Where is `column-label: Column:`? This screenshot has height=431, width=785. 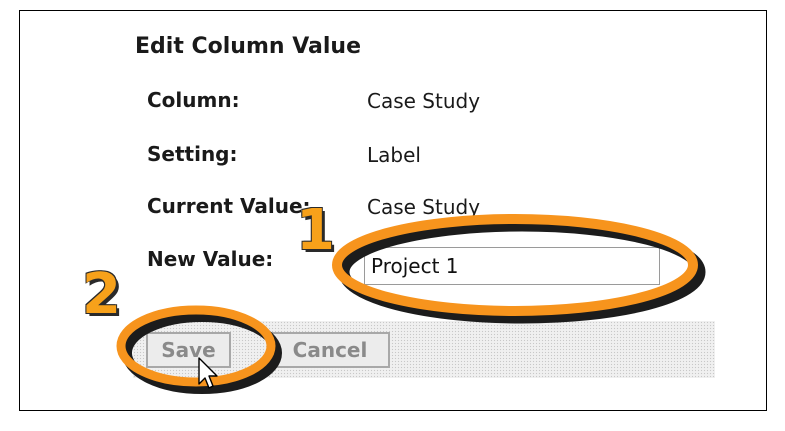
column-label: Column: is located at coordinates (193, 100).